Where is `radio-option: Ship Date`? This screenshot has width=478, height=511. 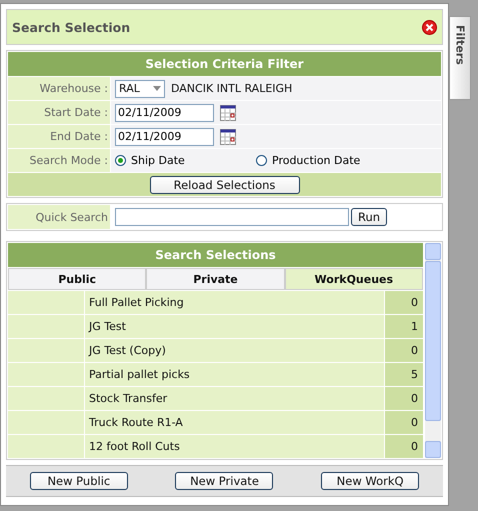 radio-option: Ship Date is located at coordinates (182, 160).